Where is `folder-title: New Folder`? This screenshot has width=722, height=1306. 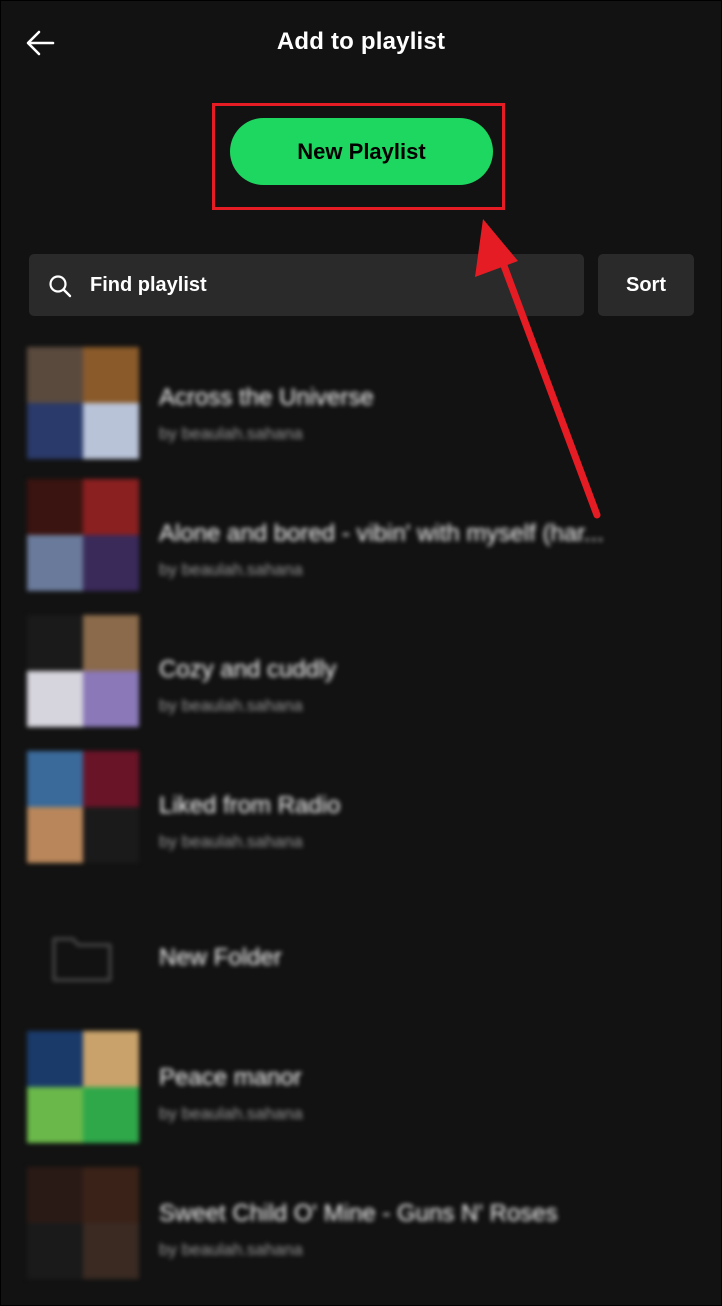
folder-title: New Folder is located at coordinates (220, 957).